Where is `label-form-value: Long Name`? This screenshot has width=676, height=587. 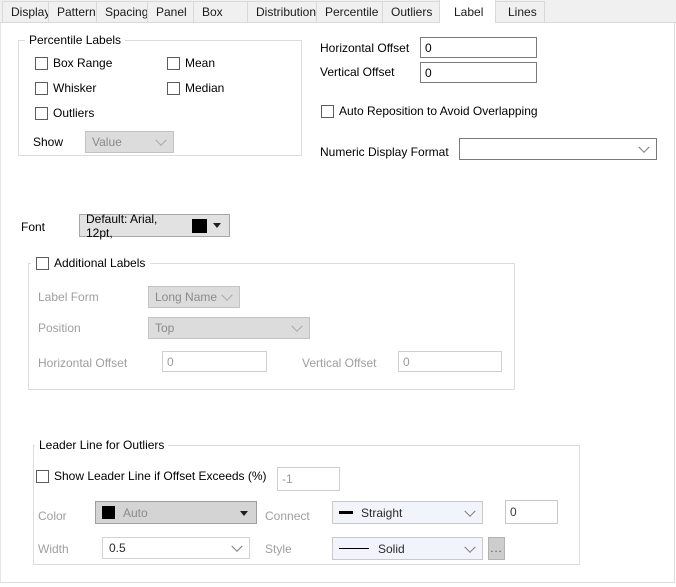 label-form-value: Long Name is located at coordinates (186, 297).